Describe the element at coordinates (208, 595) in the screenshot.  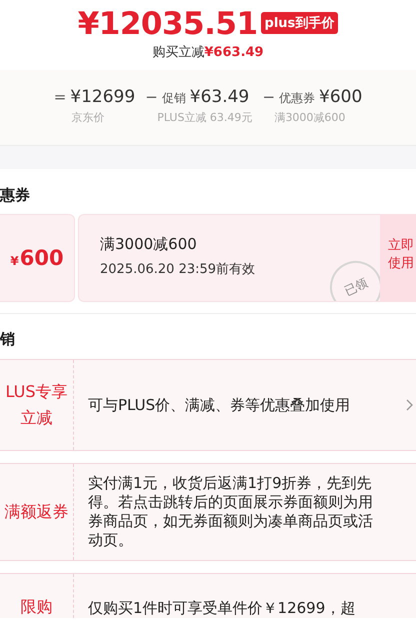
I see `promotion-row: 限购 仅购买1件时可享受单件价￥12699，超` at that location.